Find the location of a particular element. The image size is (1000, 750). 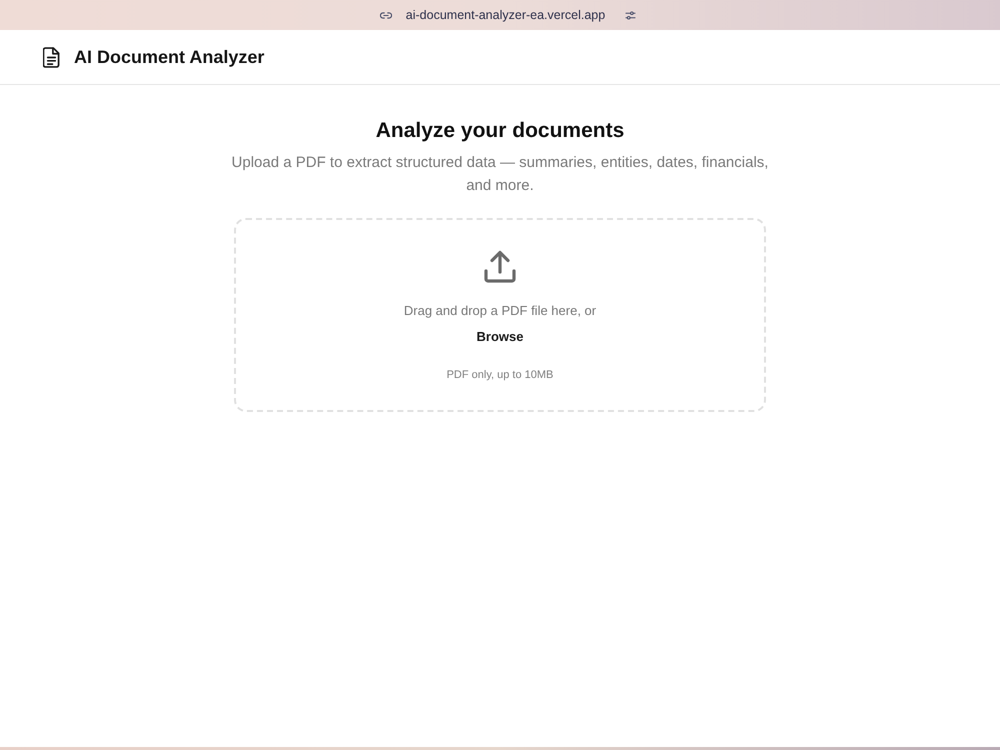

url-text: ai-document-analyzer-ea.vercel.app is located at coordinates (506, 15).